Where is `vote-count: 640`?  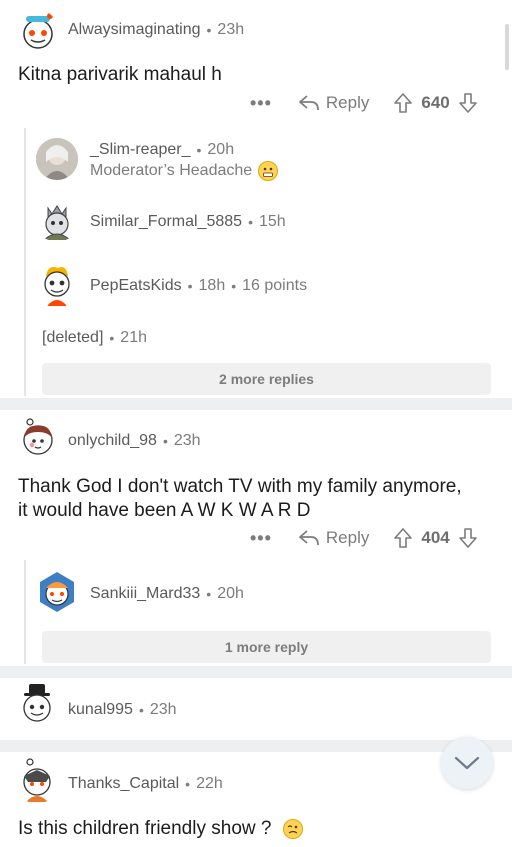
vote-count: 640 is located at coordinates (435, 102).